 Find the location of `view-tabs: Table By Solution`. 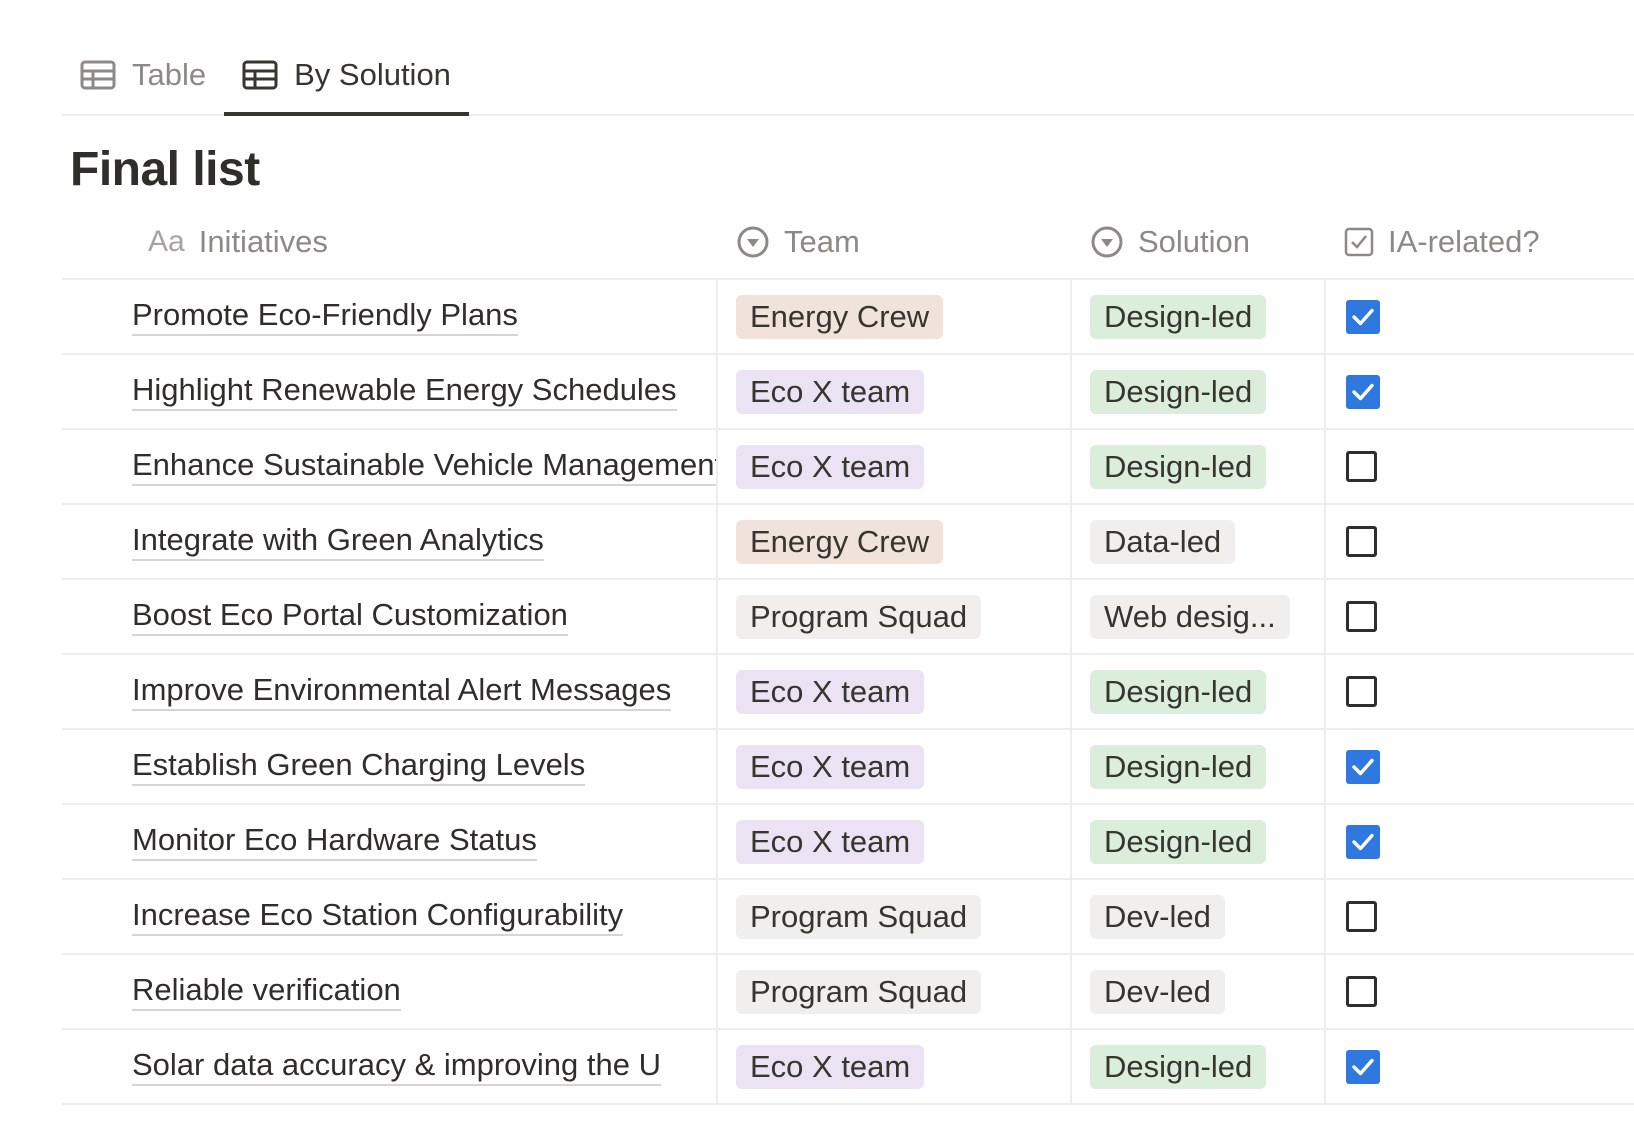

view-tabs: Table By Solution is located at coordinates (848, 76).